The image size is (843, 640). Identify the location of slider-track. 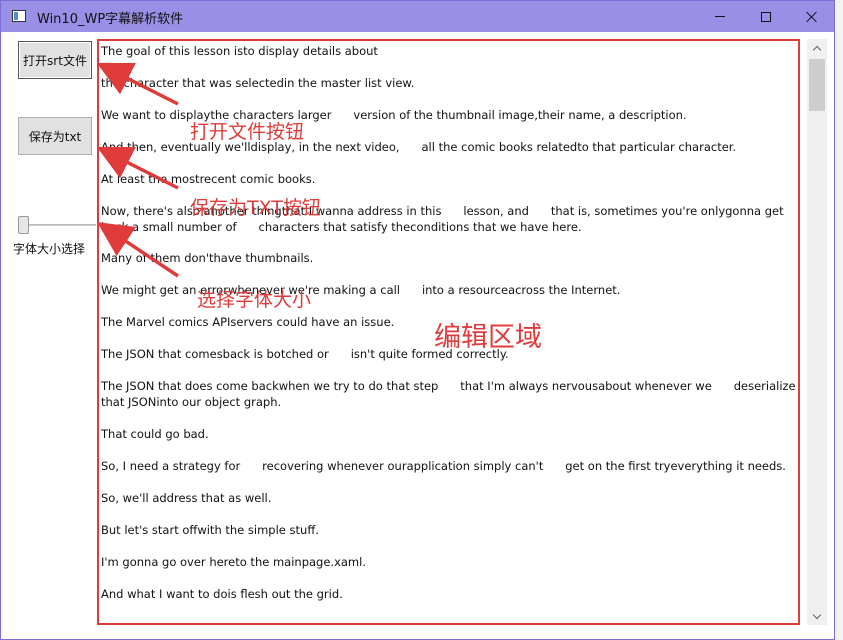
(58, 225).